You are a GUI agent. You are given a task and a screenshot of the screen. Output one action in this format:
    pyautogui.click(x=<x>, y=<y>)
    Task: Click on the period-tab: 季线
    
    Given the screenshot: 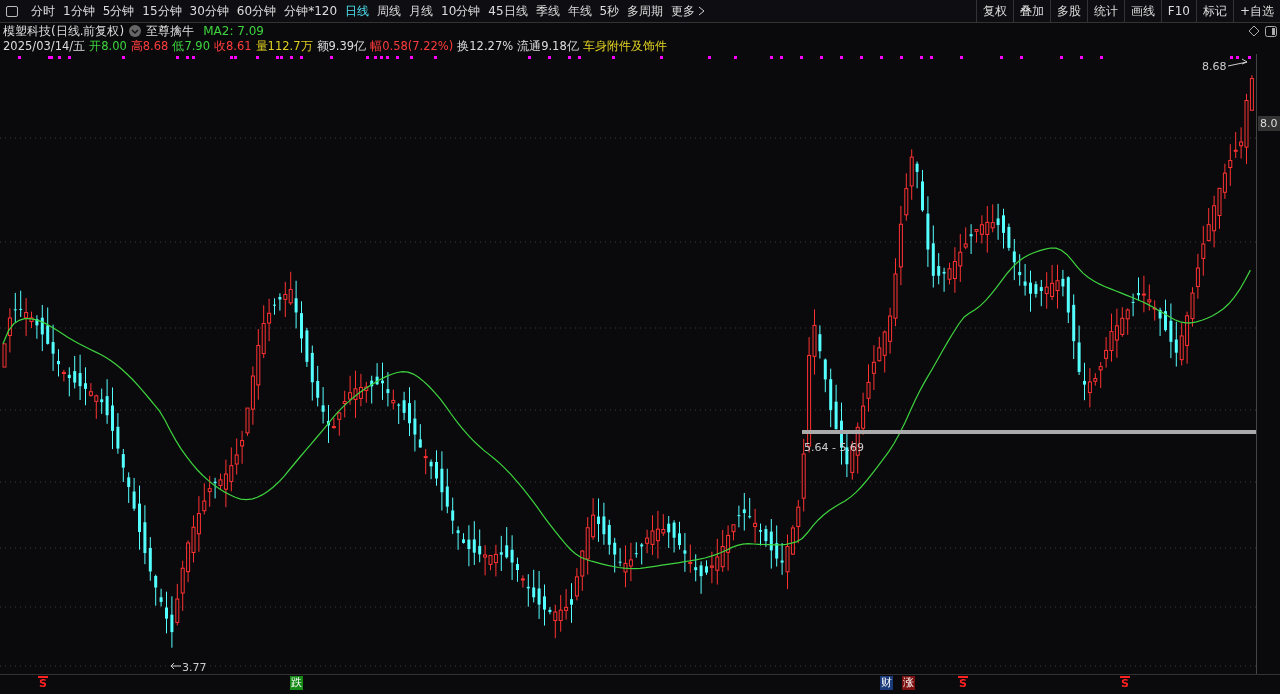 What is the action you would take?
    pyautogui.click(x=547, y=11)
    